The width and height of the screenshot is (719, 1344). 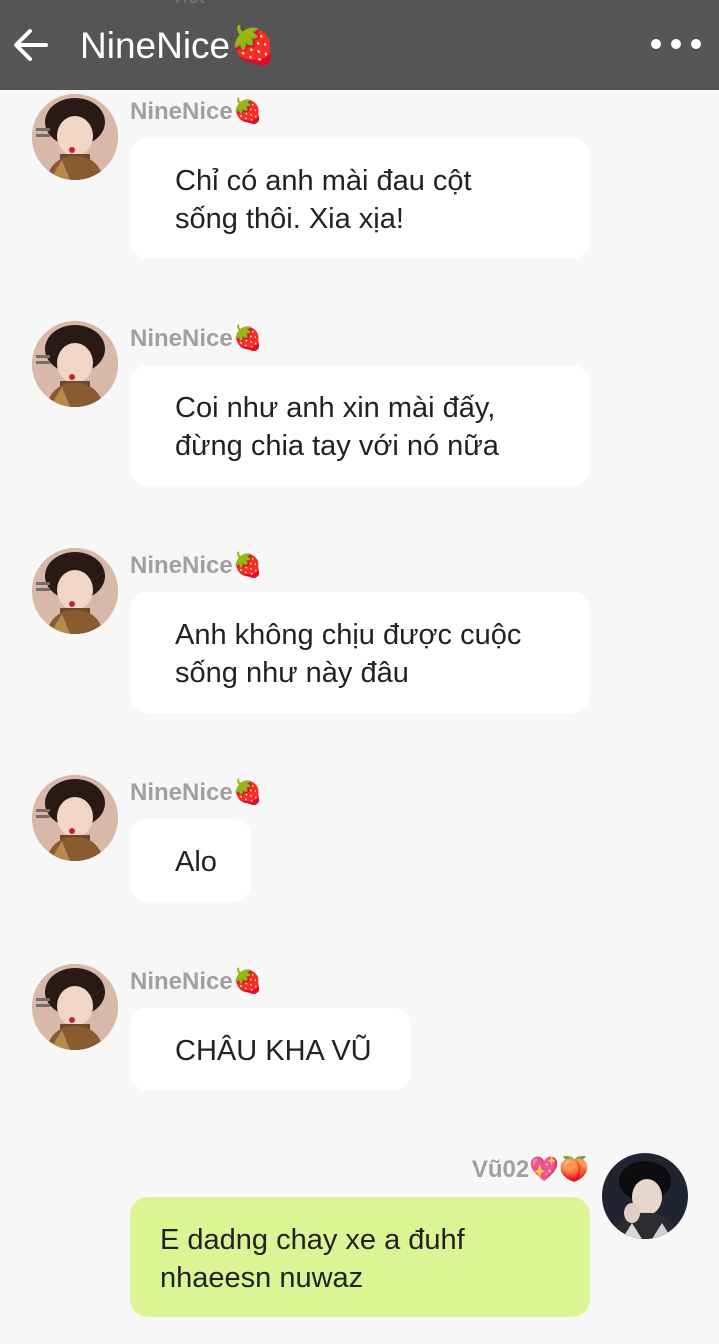 What do you see at coordinates (323, 181) in the screenshot?
I see `message-line: Chỉ có anh mài đau cột` at bounding box center [323, 181].